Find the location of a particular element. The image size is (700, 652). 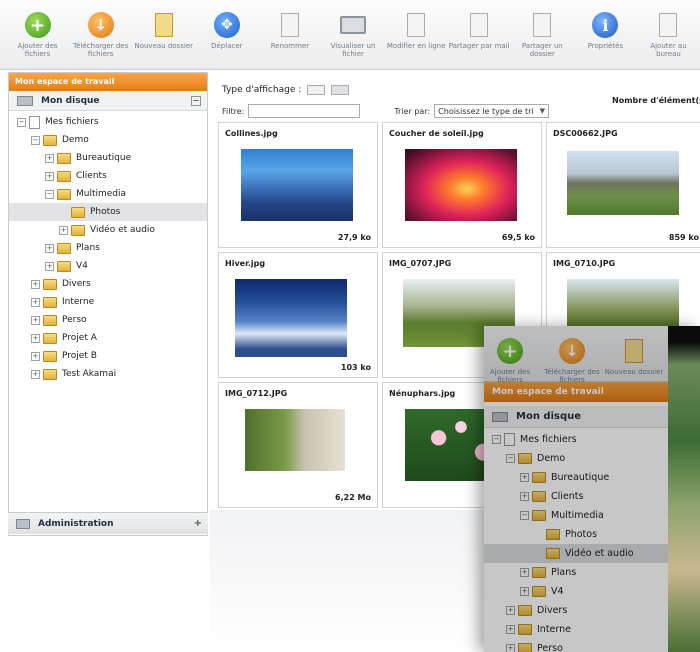

file-size: 103 ko is located at coordinates (355, 367).